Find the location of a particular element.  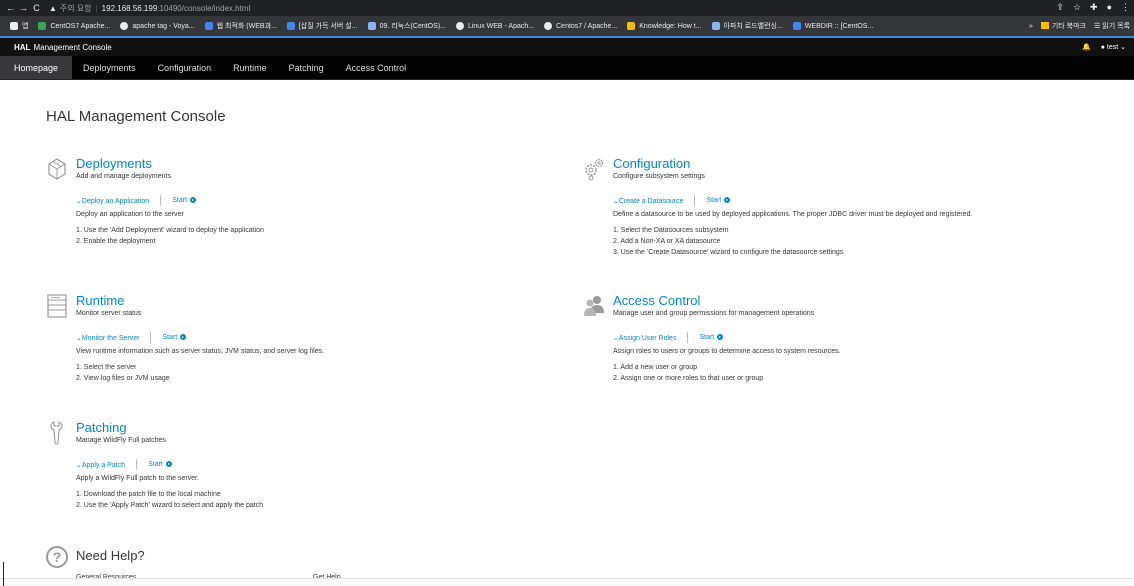

create-datasource-toggle: ⌄Create a Datasource is located at coordinates (648, 201).